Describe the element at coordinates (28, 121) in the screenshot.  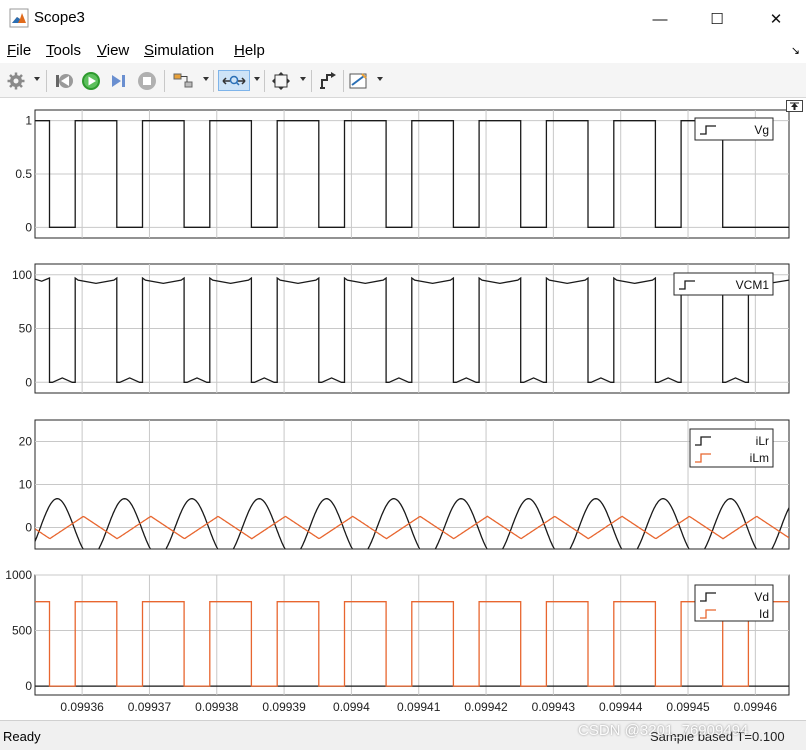
I see `y-tick-label: 1` at that location.